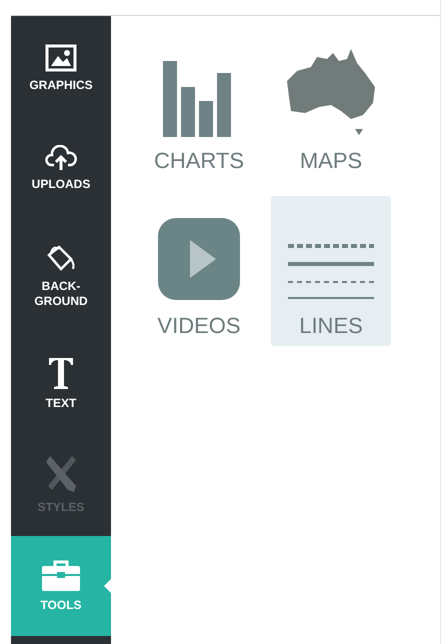 Image resolution: width=441 pixels, height=644 pixels. I want to click on sidebar-tab: TOOLS, so click(61, 586).